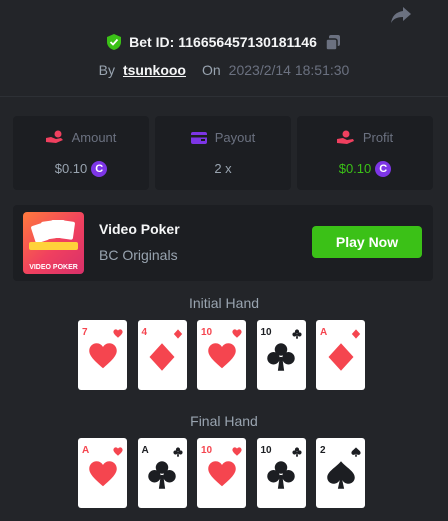  Describe the element at coordinates (106, 70) in the screenshot. I see `by-label: By` at that location.